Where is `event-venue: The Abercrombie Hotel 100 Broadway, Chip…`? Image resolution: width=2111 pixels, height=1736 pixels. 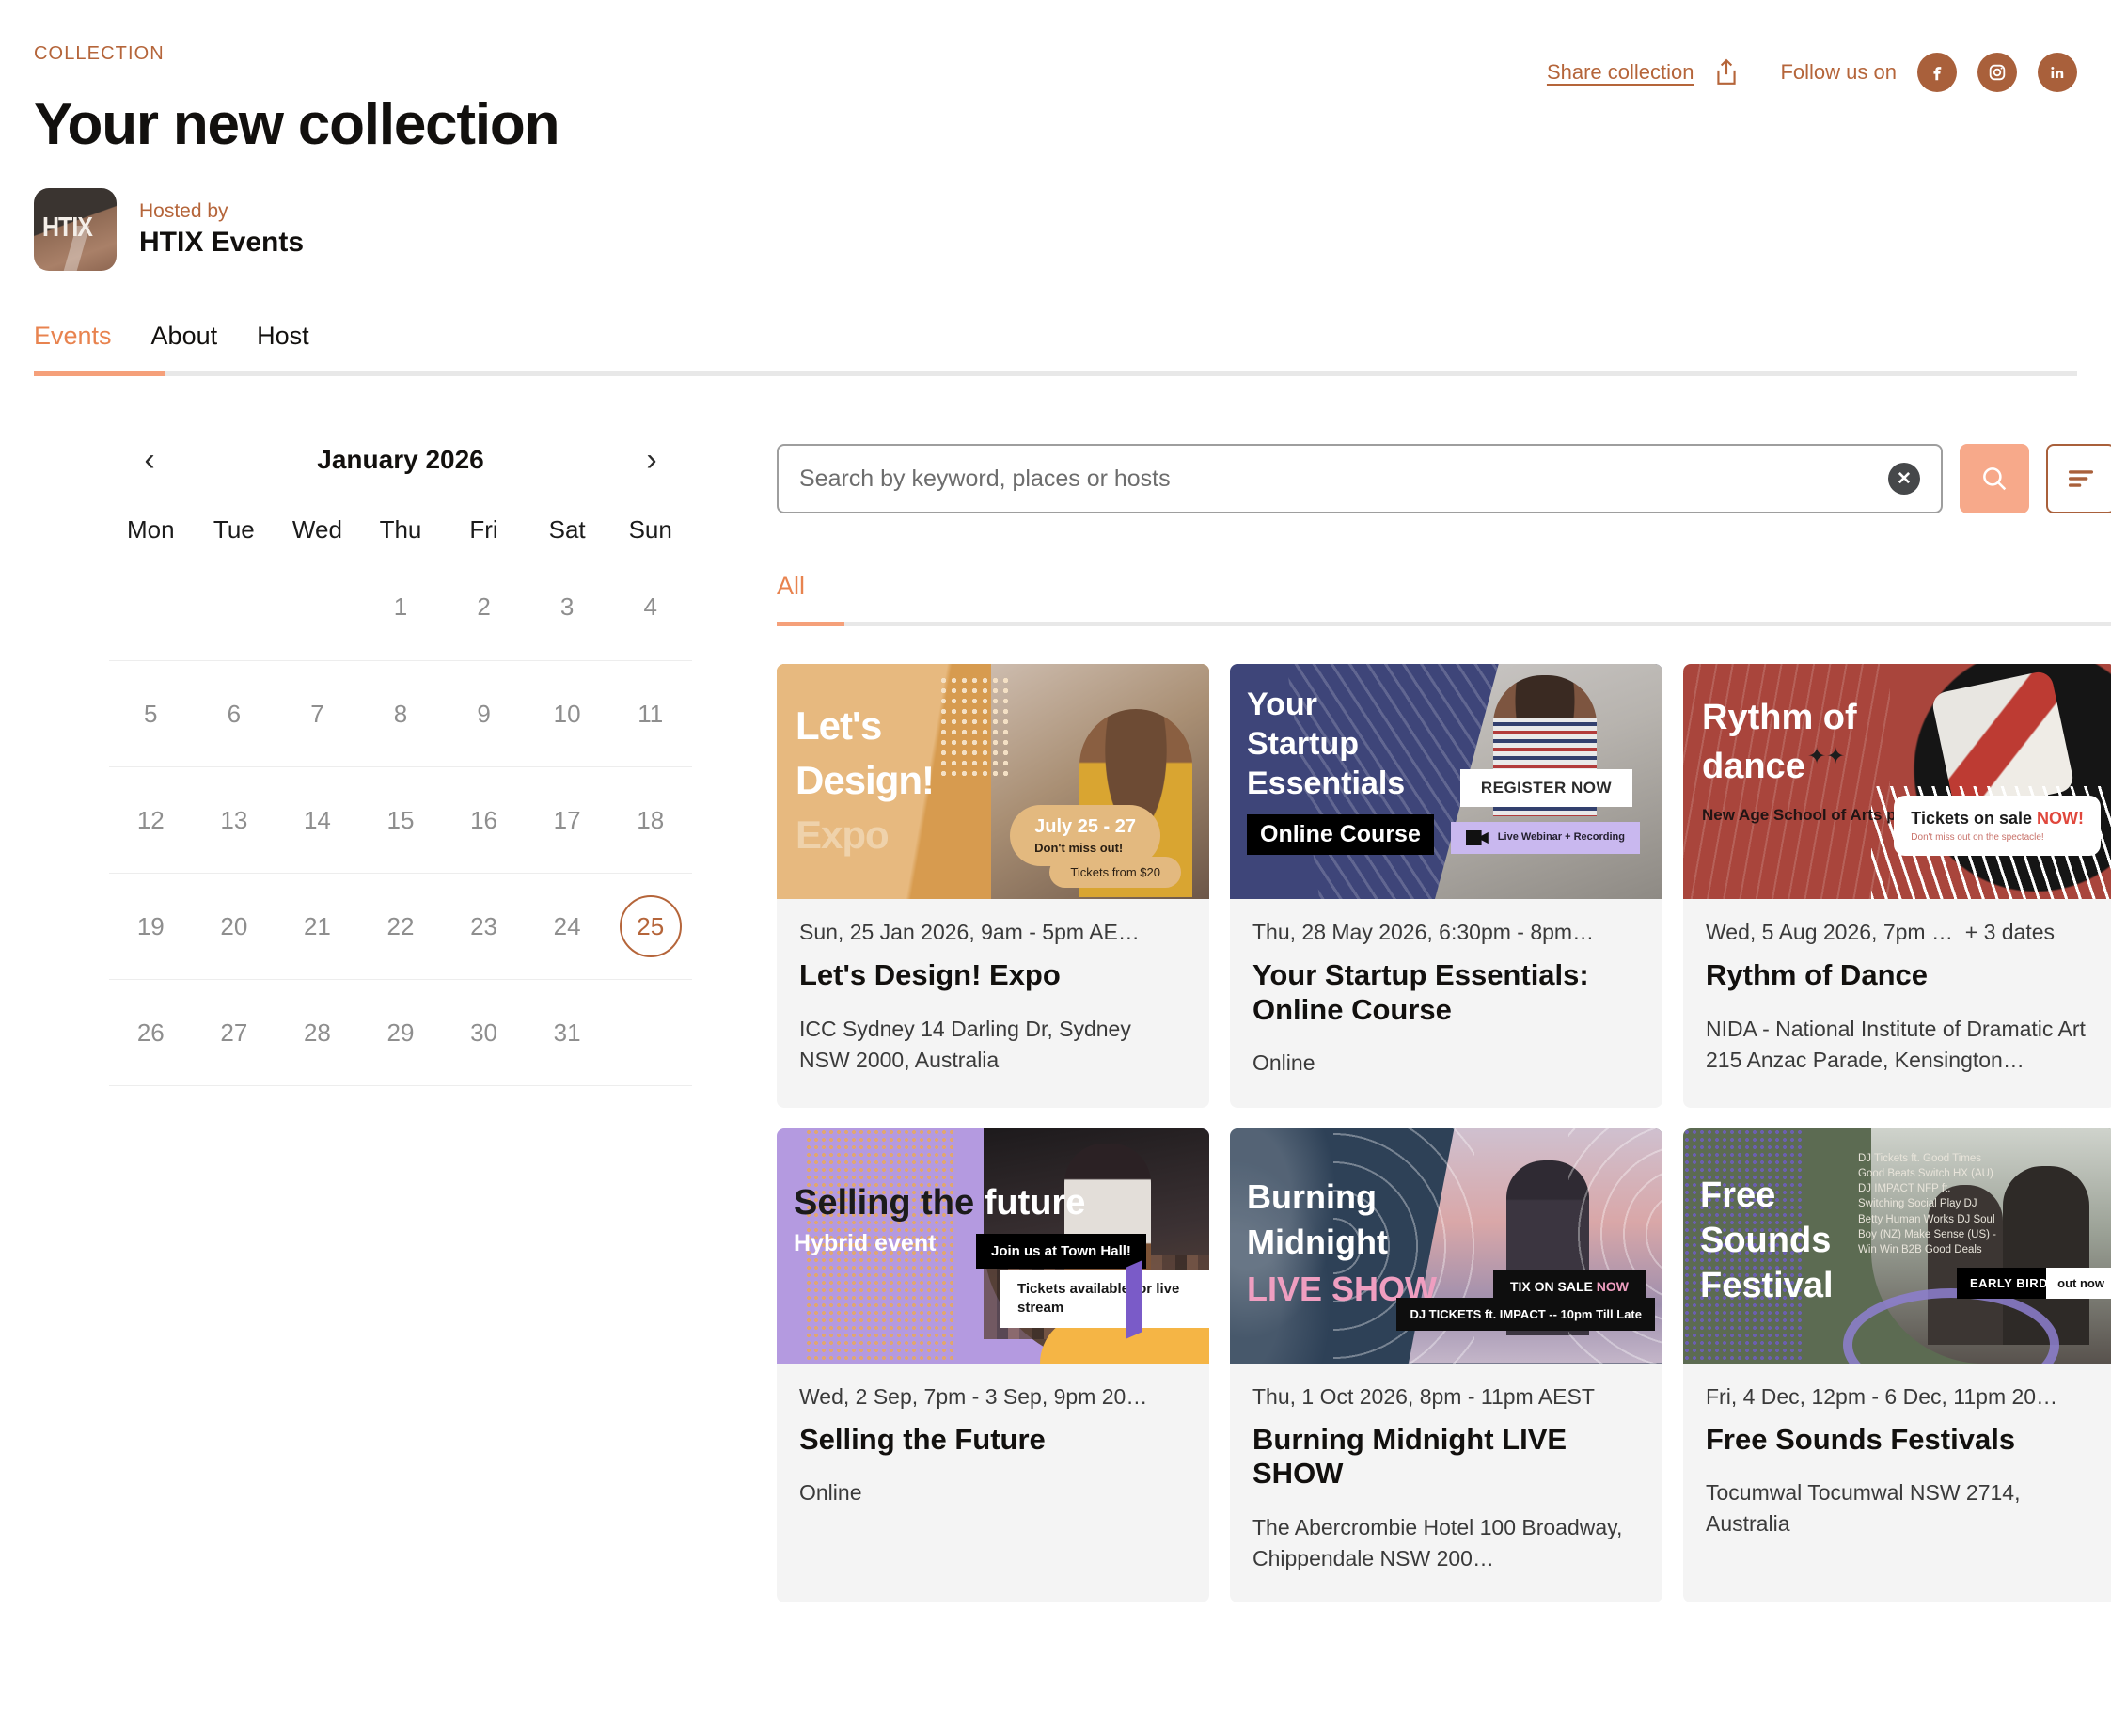
event-venue: The Abercrombie Hotel 100 Broadway, Chip… is located at coordinates (1437, 1542).